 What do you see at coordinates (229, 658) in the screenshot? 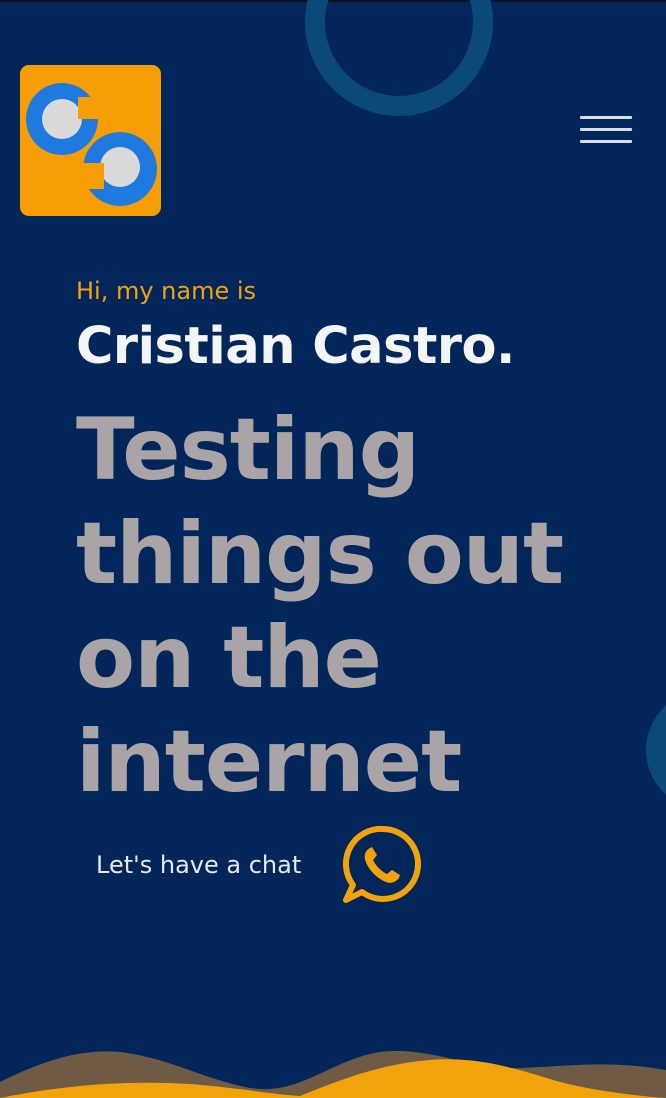
I see `headline-line: on the` at bounding box center [229, 658].